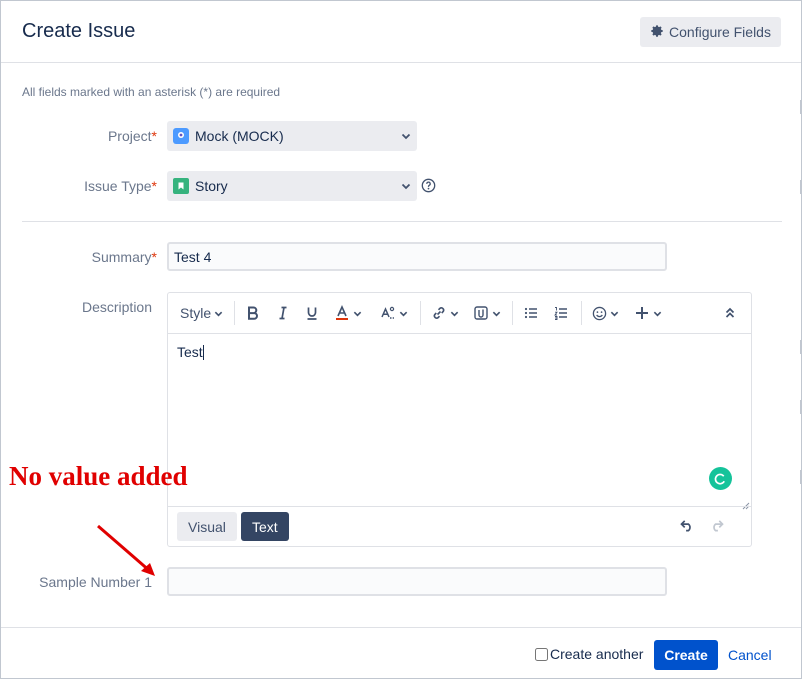  I want to click on link-icon, so click(445, 313).